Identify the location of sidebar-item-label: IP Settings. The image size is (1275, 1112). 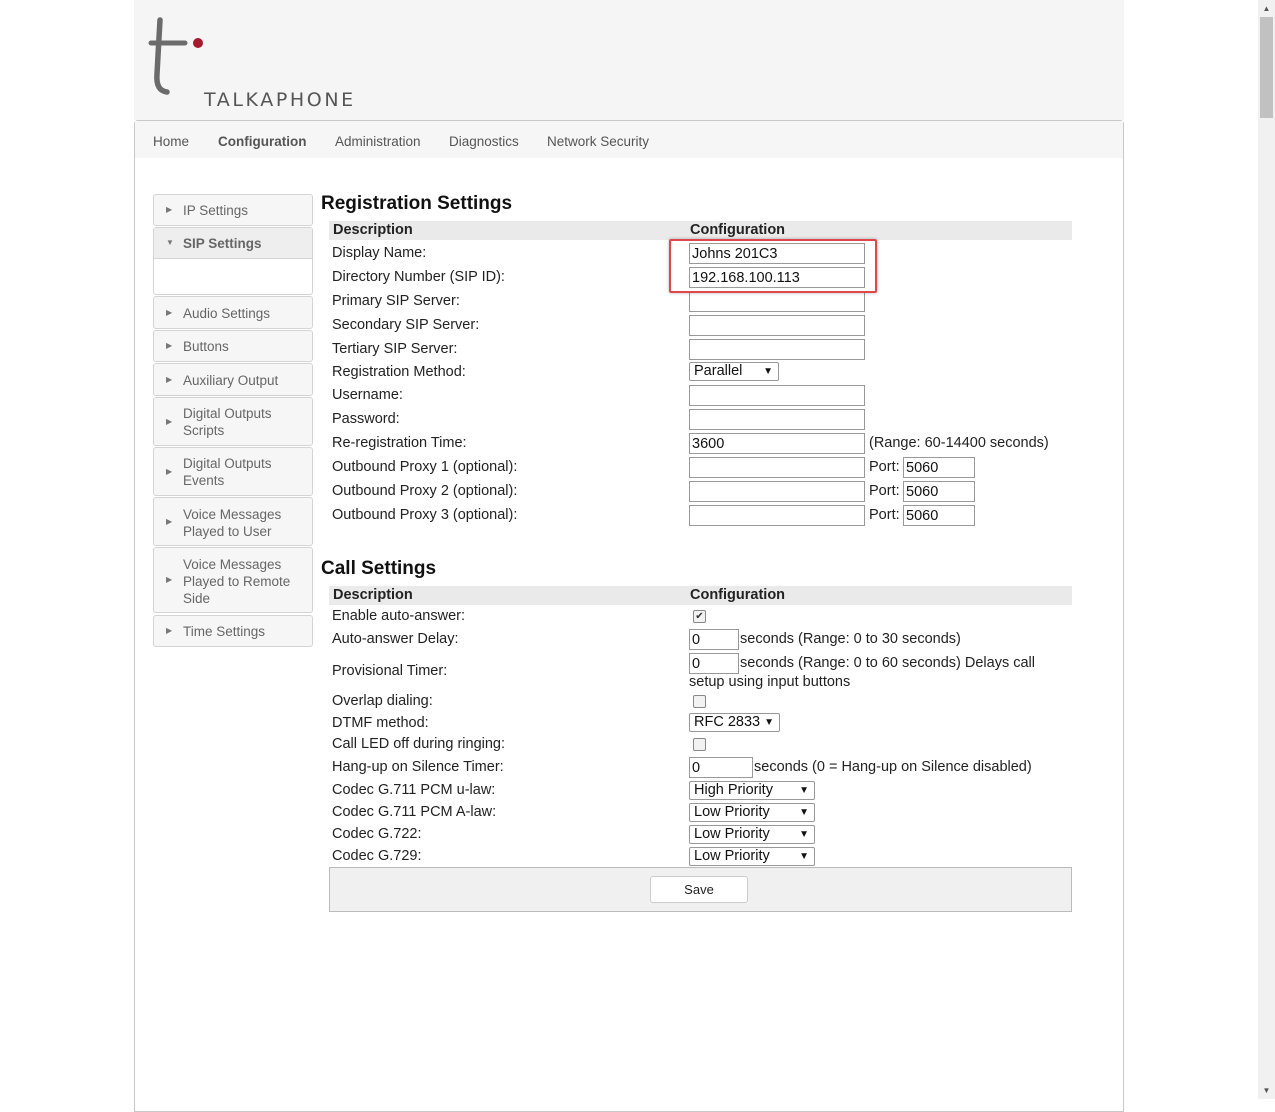
(216, 210).